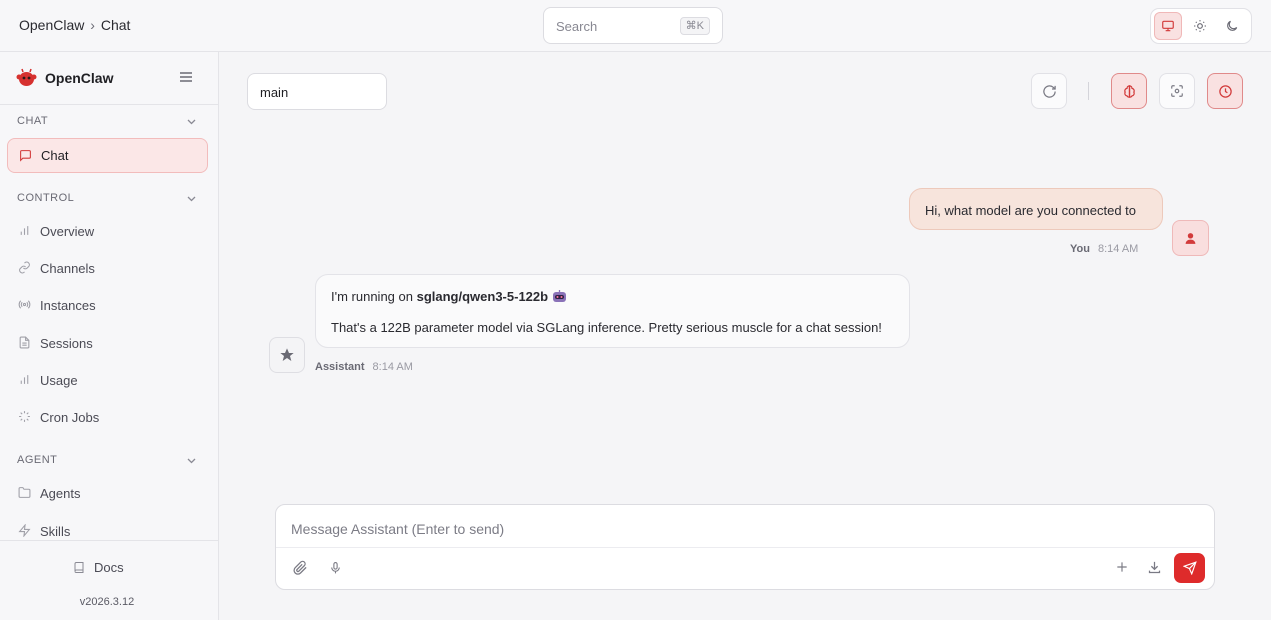 The image size is (1271, 620). What do you see at coordinates (1036, 209) in the screenshot?
I see `user-message-bubble: Hi, what model are you connected to` at bounding box center [1036, 209].